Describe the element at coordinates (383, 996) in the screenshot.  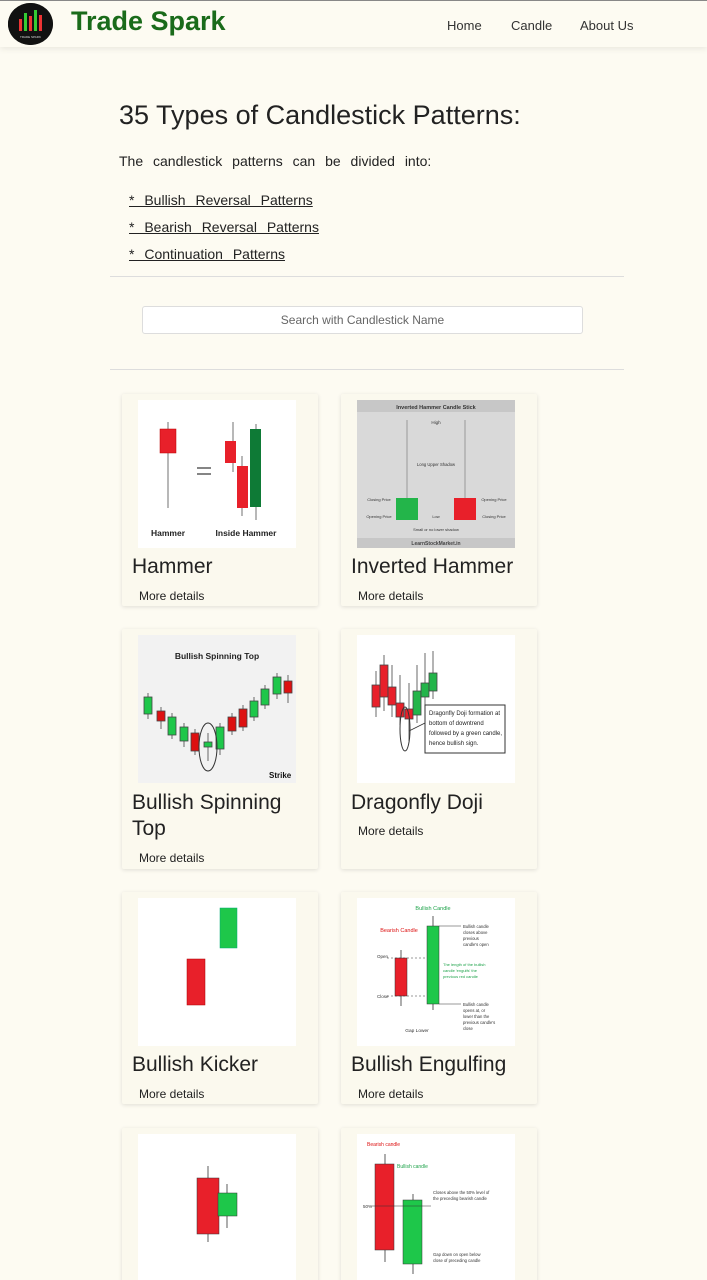
I see `image-label: Close` at that location.